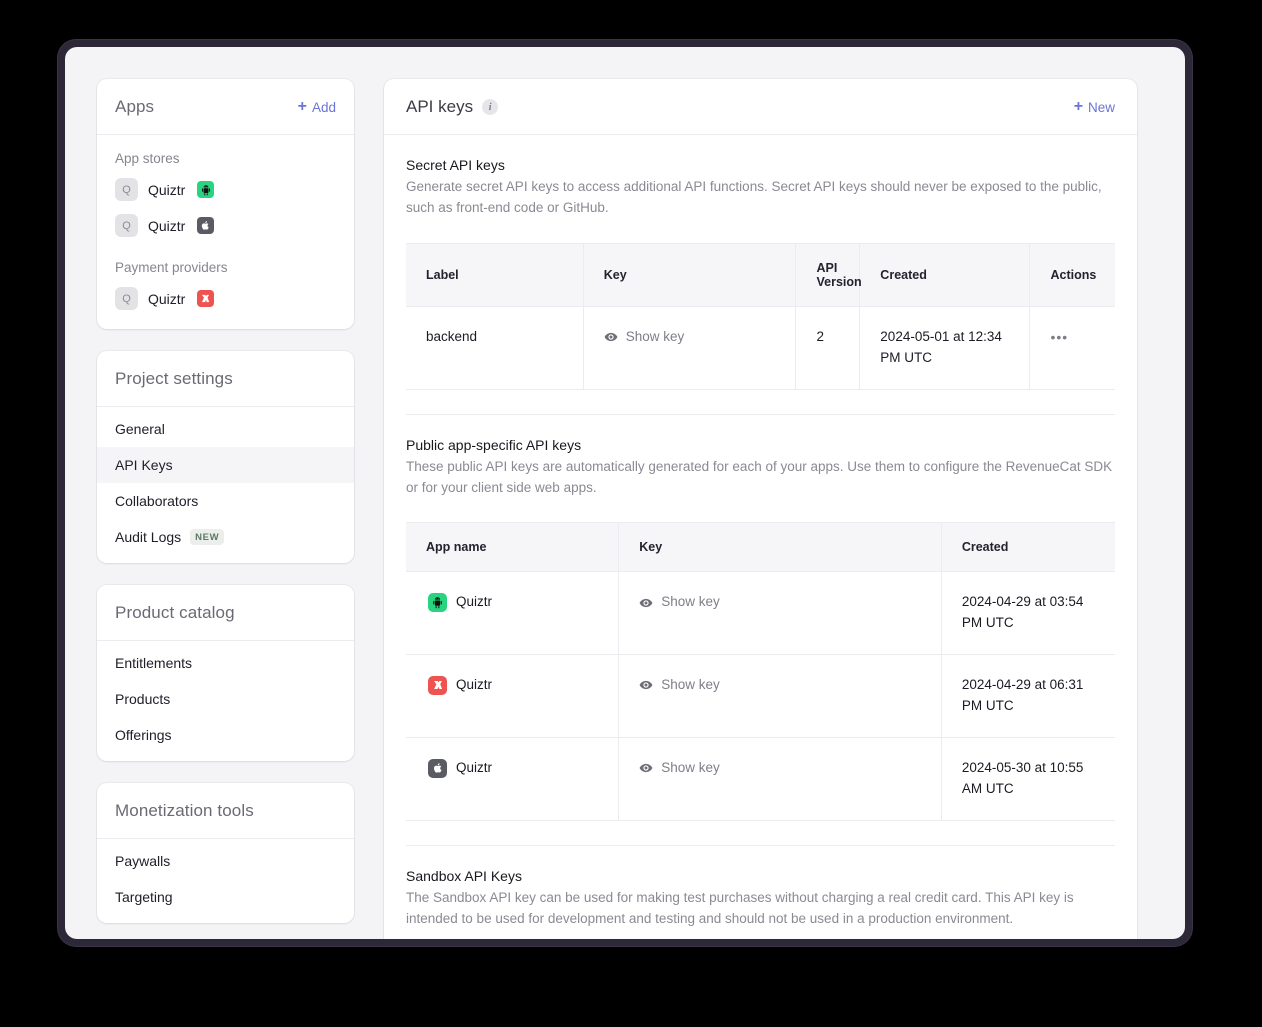  What do you see at coordinates (140, 429) in the screenshot?
I see `sidebar-item-label: General` at bounding box center [140, 429].